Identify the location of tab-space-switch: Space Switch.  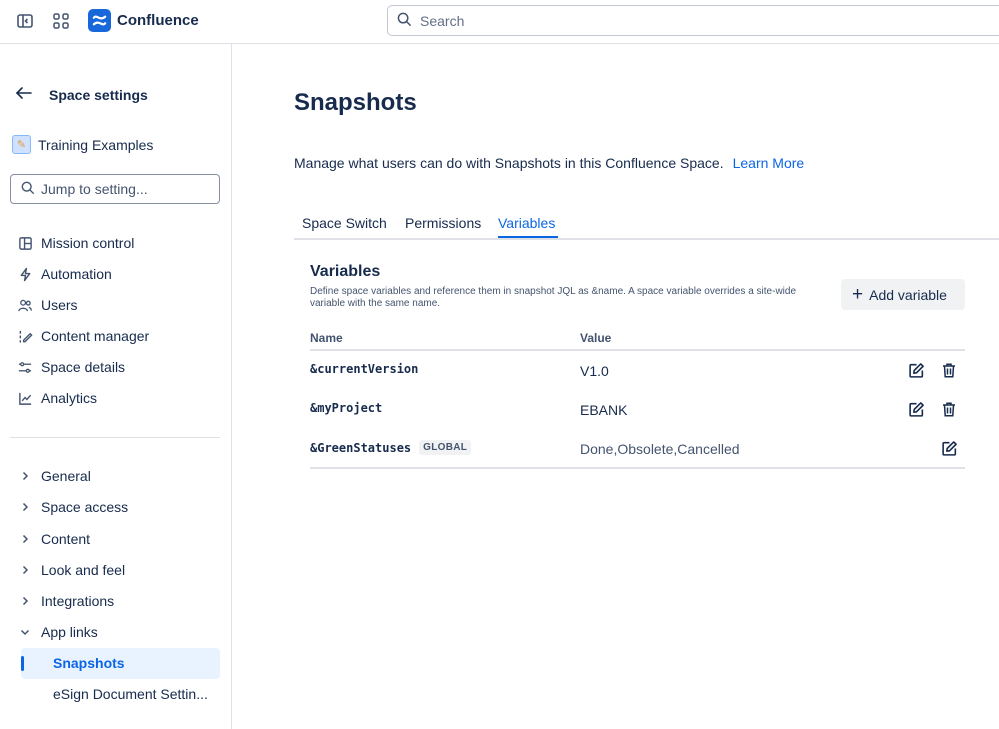
(344, 223).